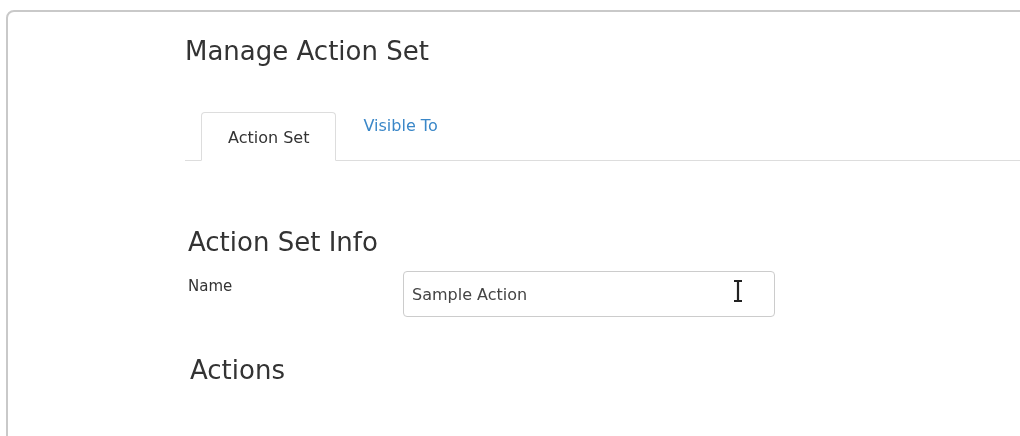 The height and width of the screenshot is (436, 1020). What do you see at coordinates (738, 291) in the screenshot?
I see `text-cursor-icon` at bounding box center [738, 291].